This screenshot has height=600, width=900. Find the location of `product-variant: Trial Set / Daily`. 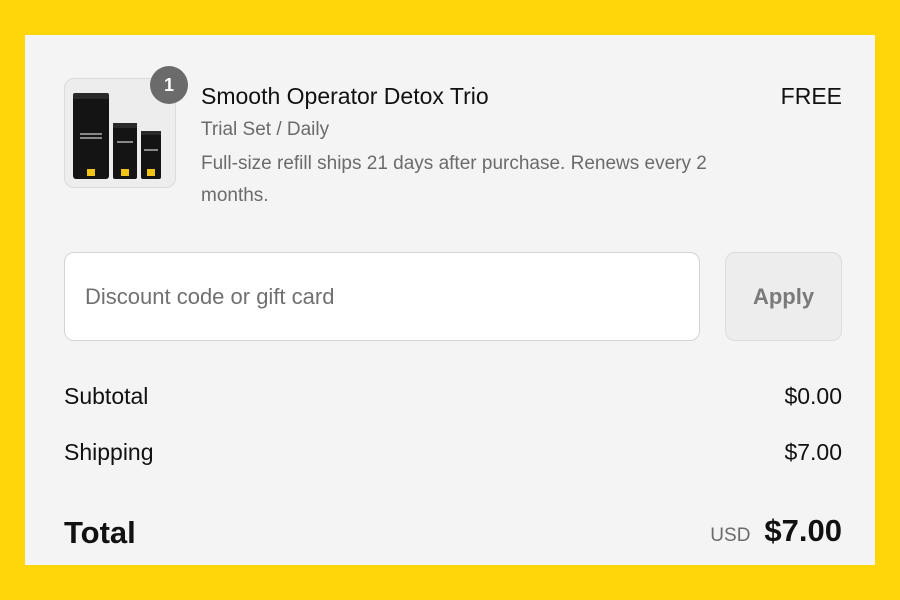

product-variant: Trial Set / Daily is located at coordinates (265, 129).